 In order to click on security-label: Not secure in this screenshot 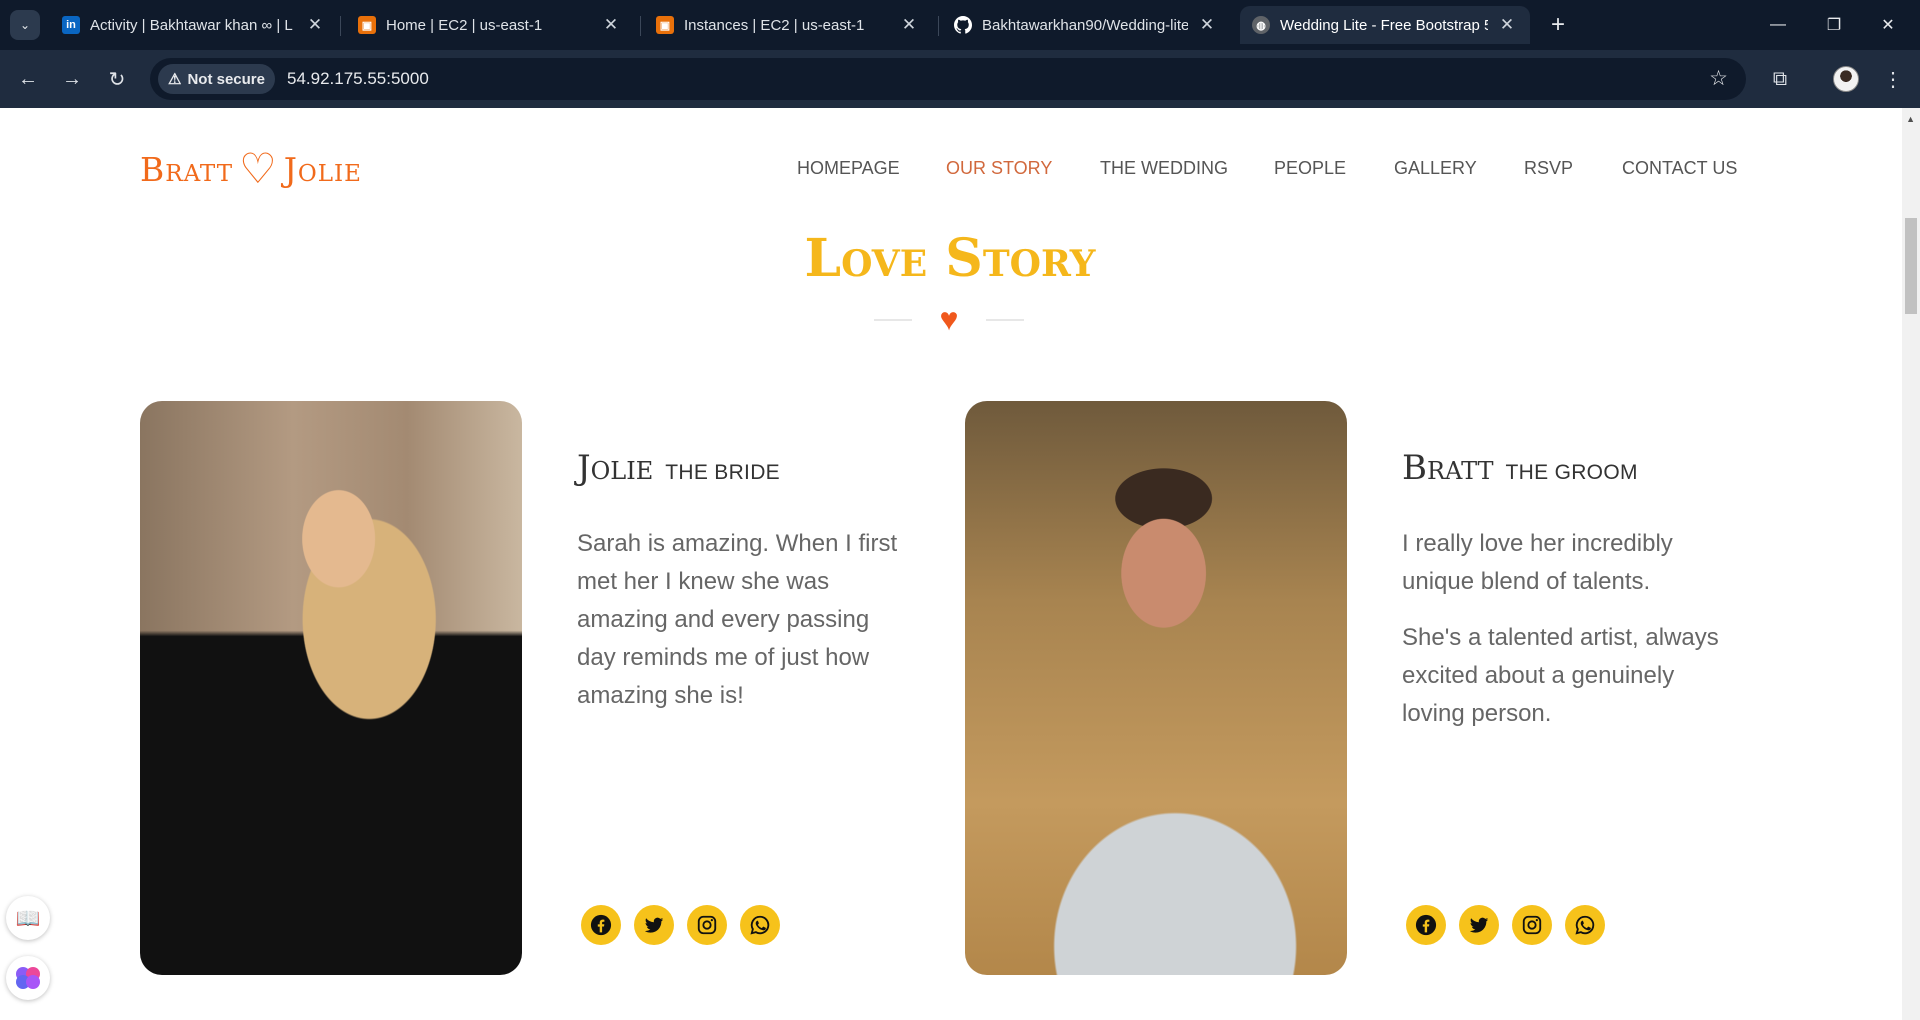, I will do `click(226, 79)`.